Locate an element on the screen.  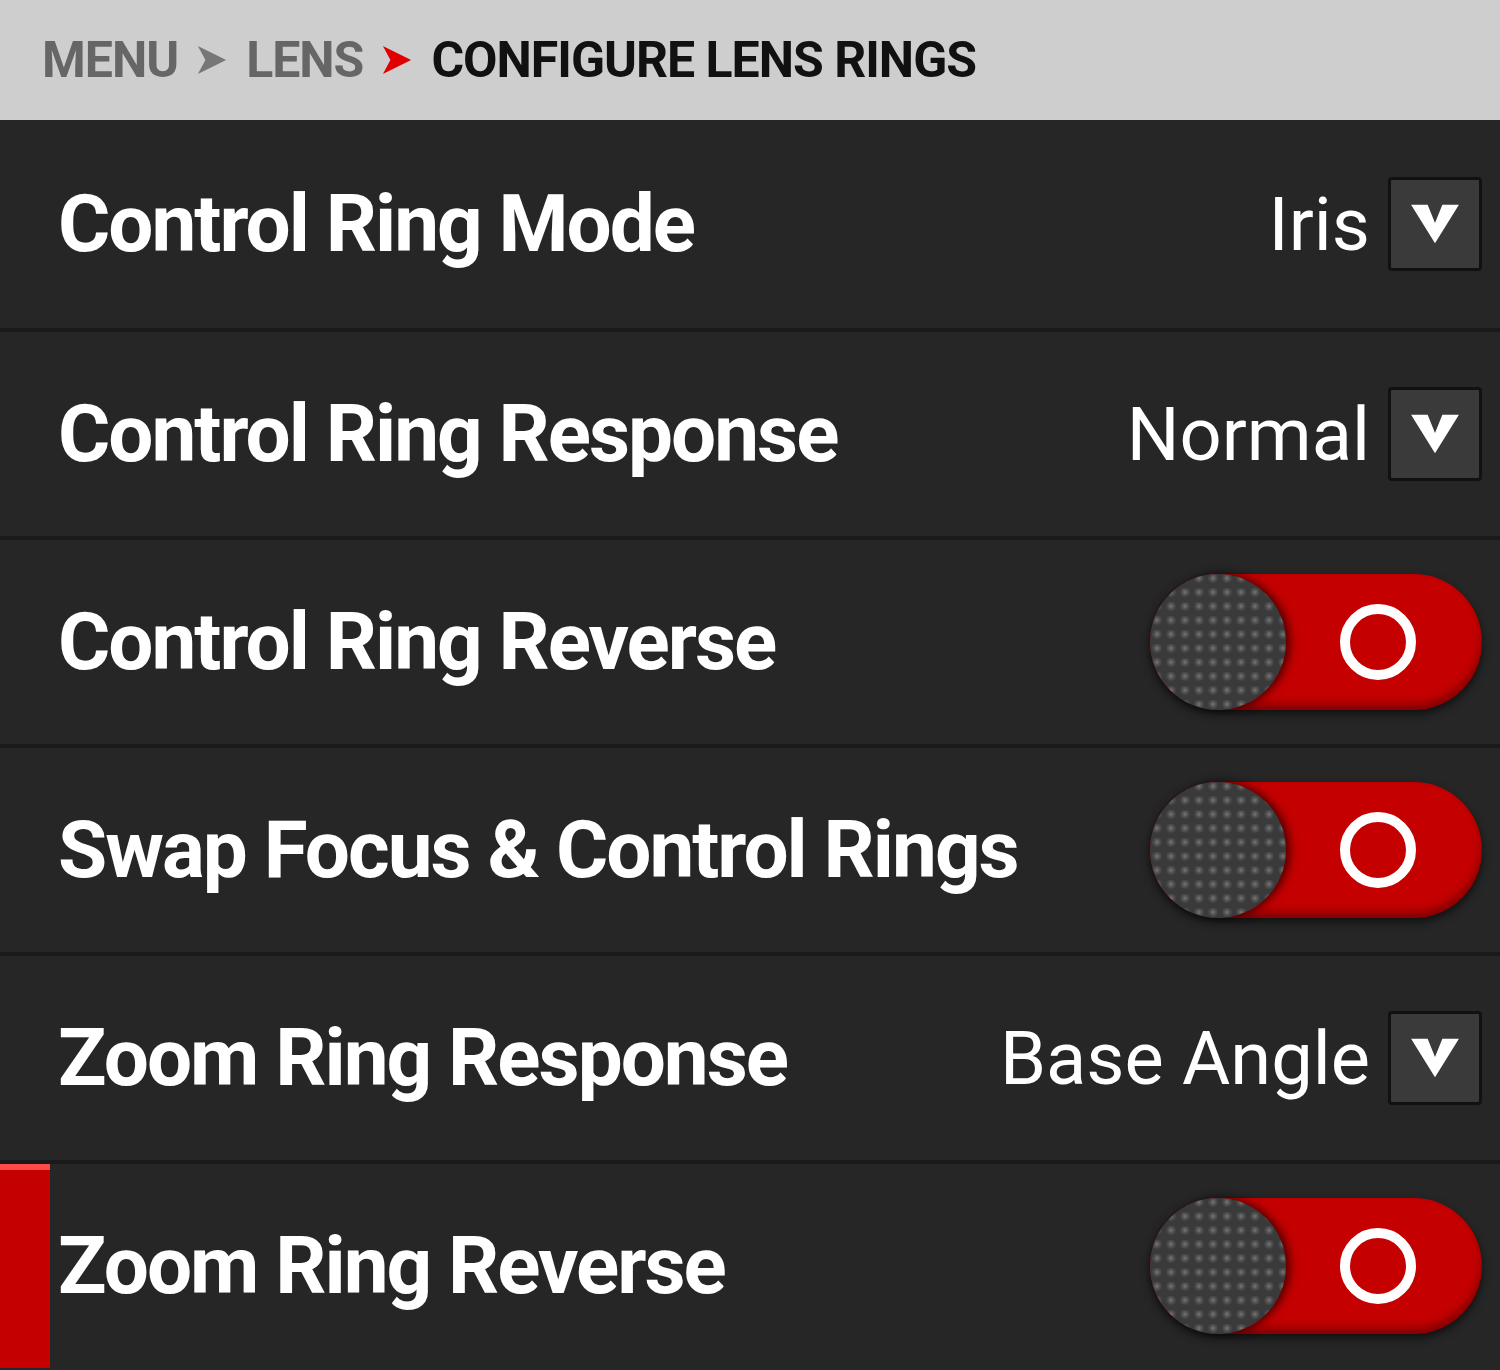
setting-label: Control Ring Mode is located at coordinates (376, 224).